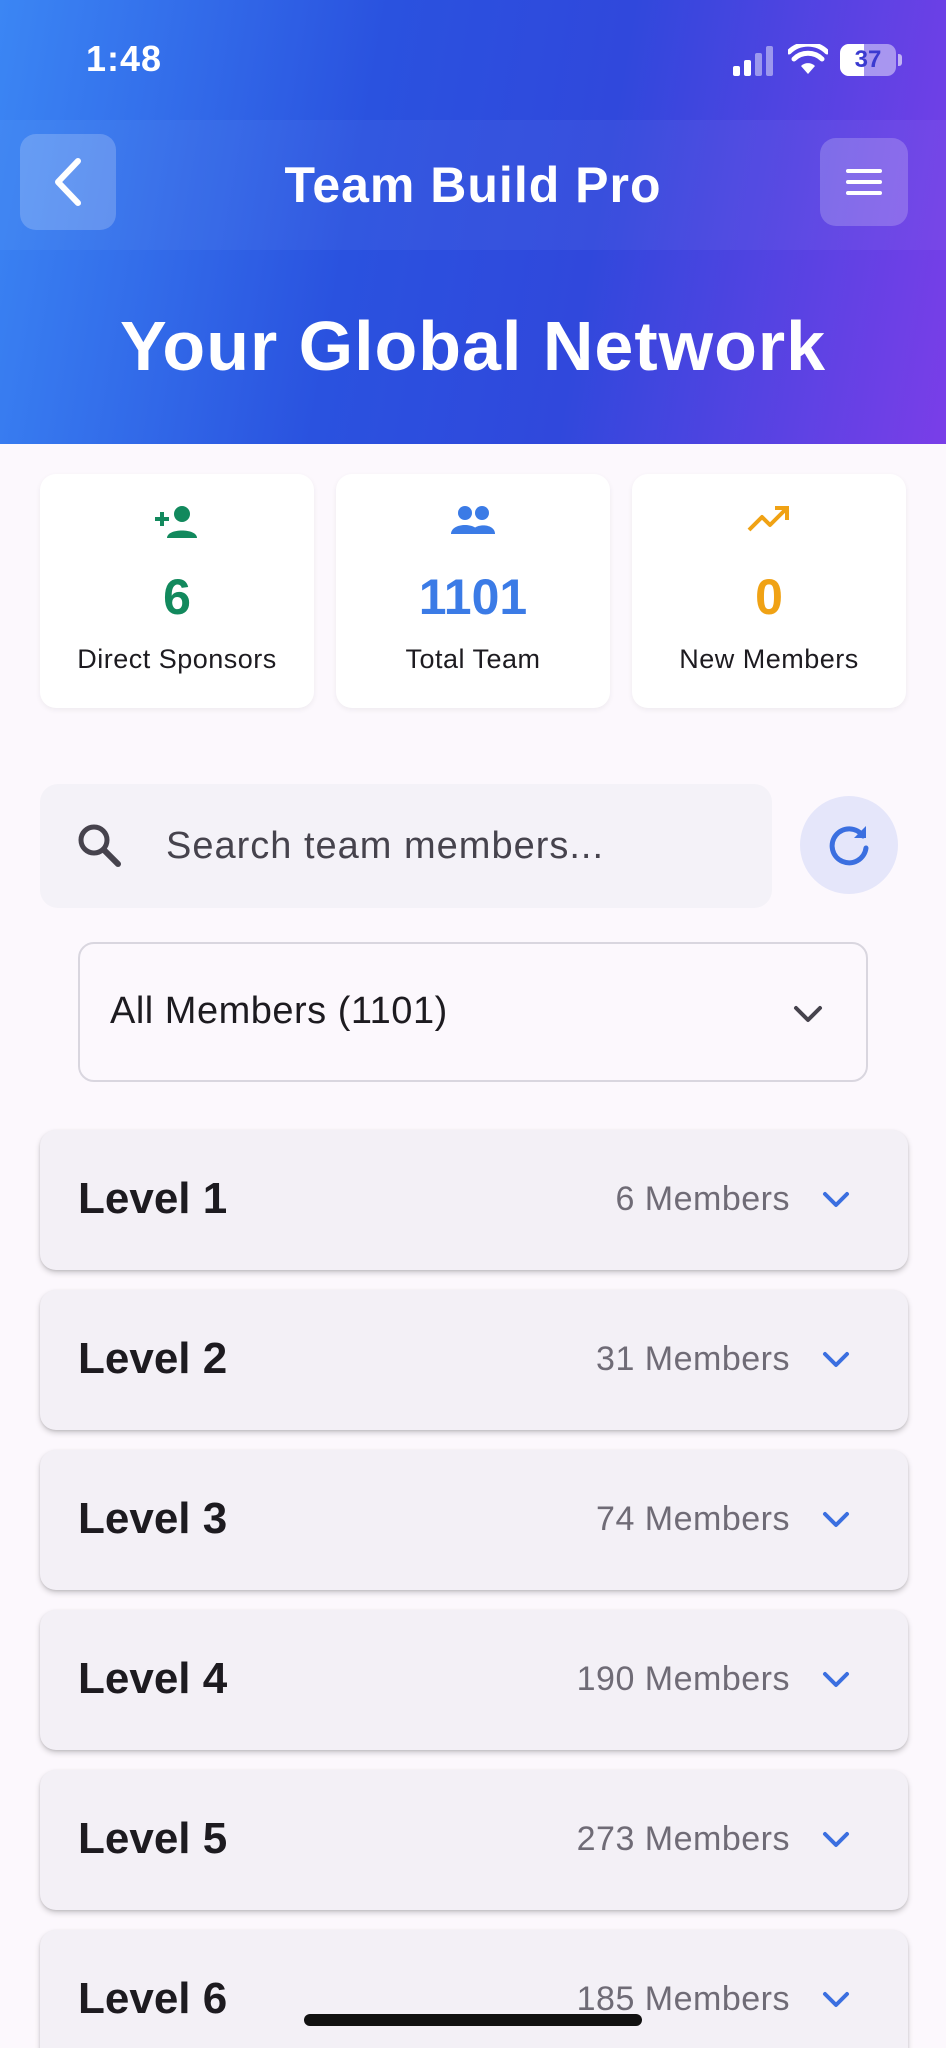 The height and width of the screenshot is (2048, 946). I want to click on stat-card-direct-sponsors: 6 Direct Sponsors, so click(177, 591).